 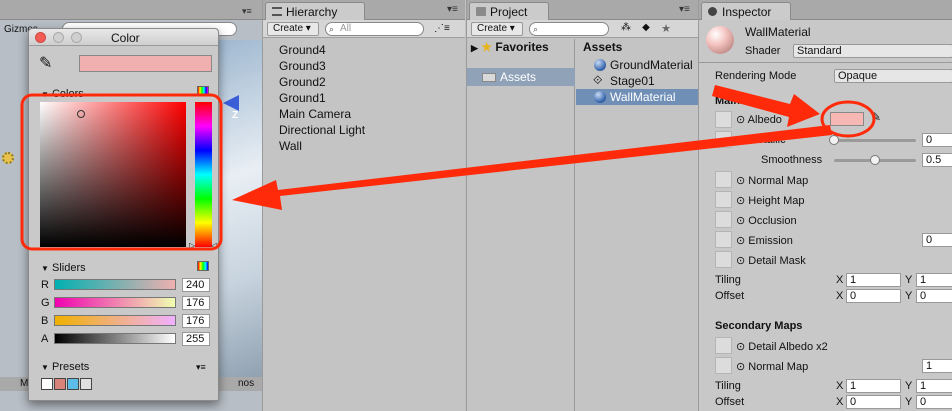 What do you see at coordinates (532, 167) in the screenshot?
I see `annotation-arrow-to-picker` at bounding box center [532, 167].